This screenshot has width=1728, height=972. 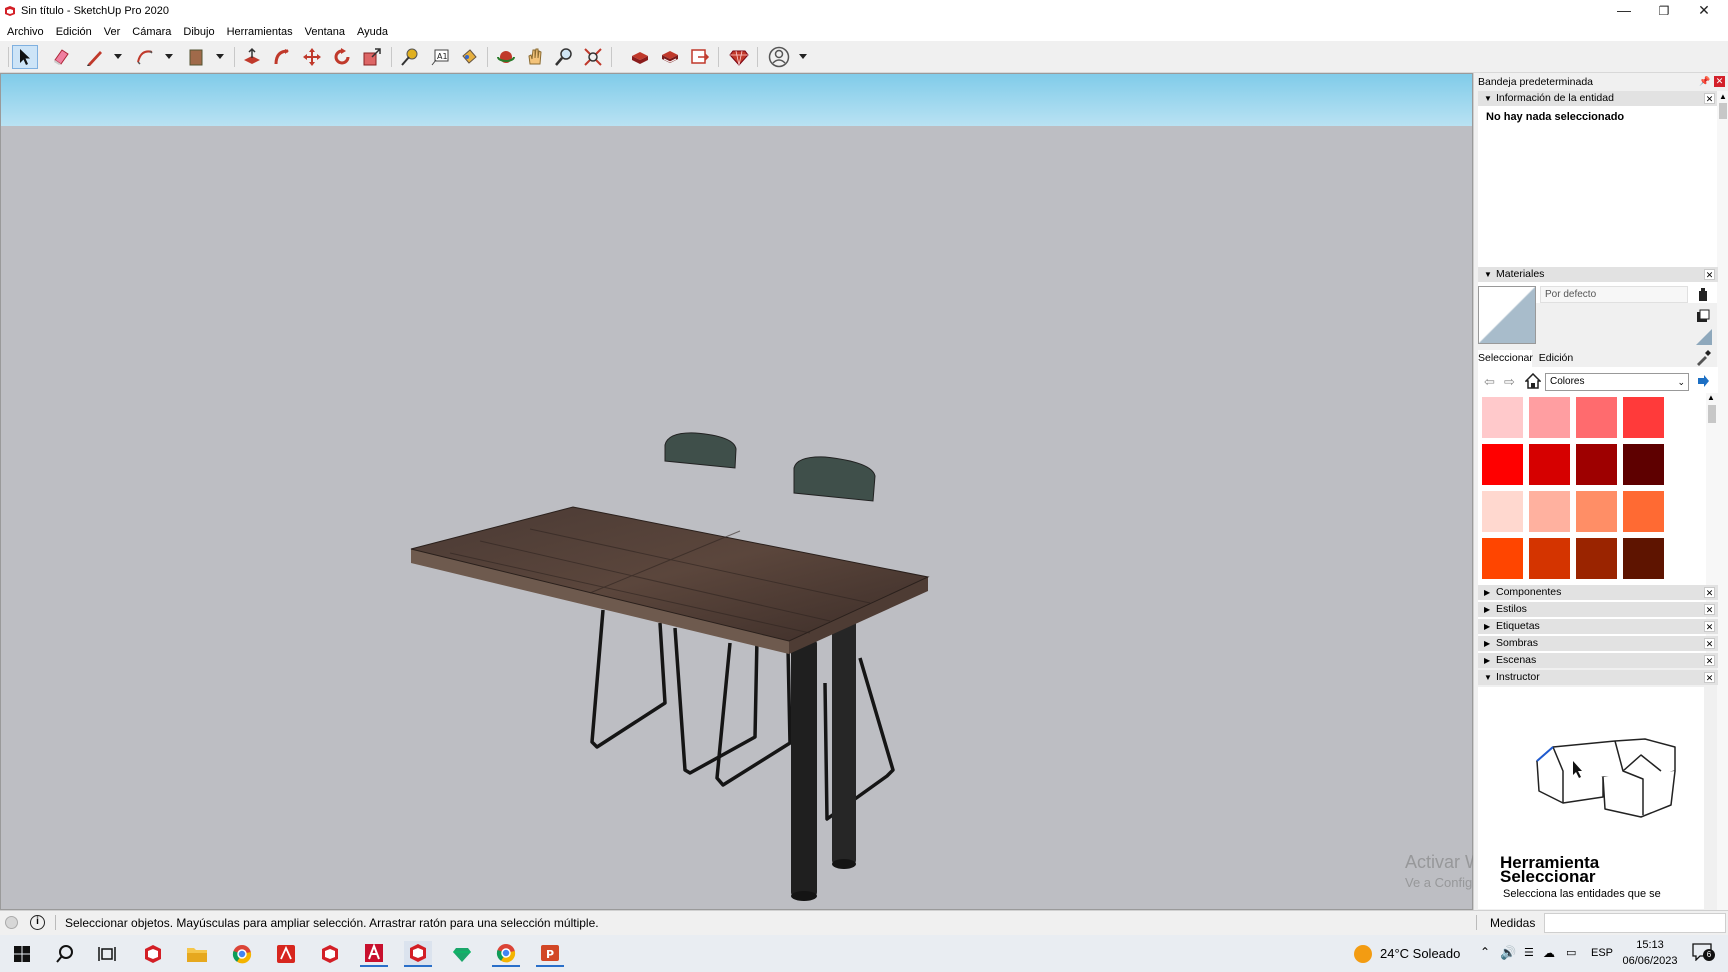 I want to click on components-panel-header: ▶ Componentes ✕, so click(x=1598, y=592).